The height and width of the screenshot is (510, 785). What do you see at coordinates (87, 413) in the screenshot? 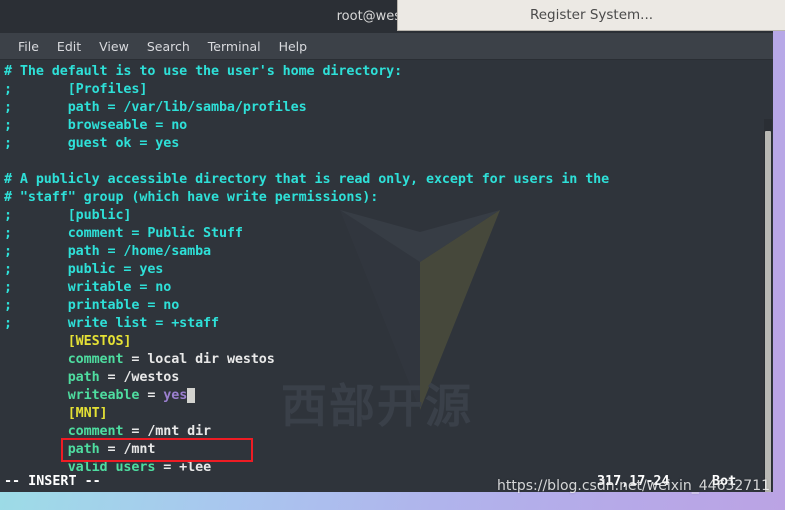
I see `editor-text-span: [MNT]` at bounding box center [87, 413].